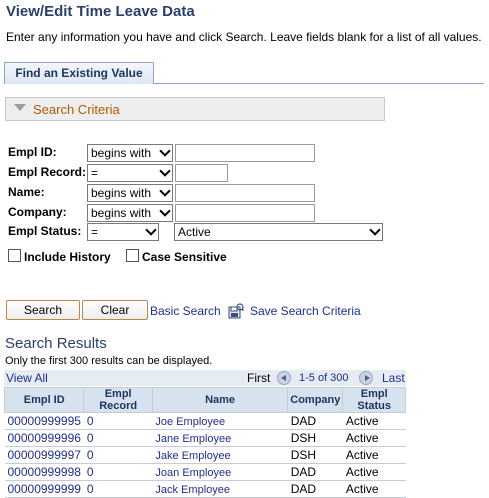 The image size is (489, 498). I want to click on empl-id-link: 00000999999, so click(44, 489).